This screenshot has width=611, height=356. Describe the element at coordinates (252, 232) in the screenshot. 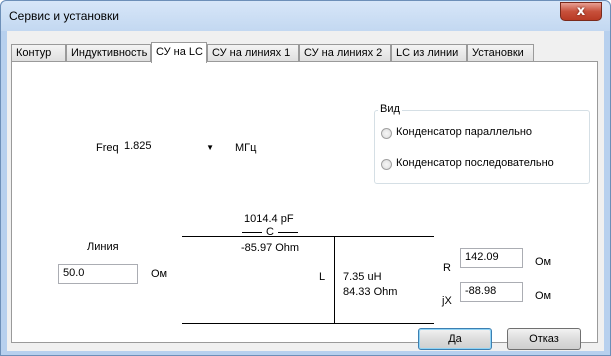

I see `capacitor-lead-left` at that location.